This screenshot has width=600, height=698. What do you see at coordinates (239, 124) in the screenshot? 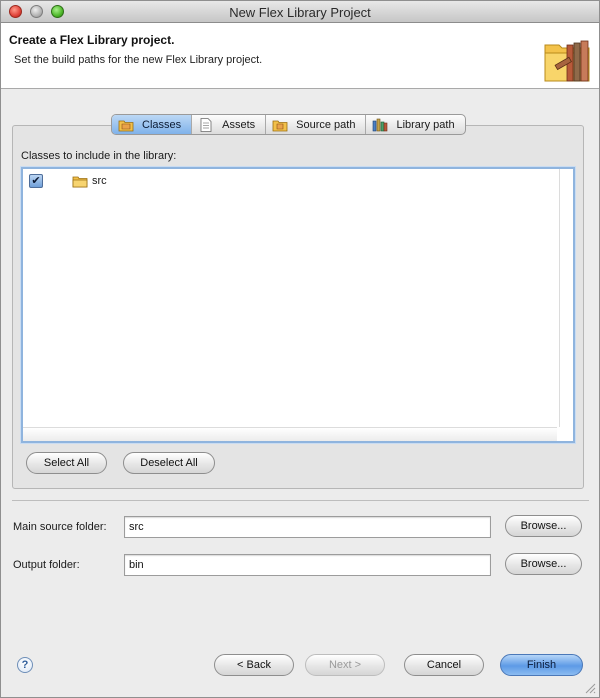
I see `tab-assets-label: Assets` at bounding box center [239, 124].